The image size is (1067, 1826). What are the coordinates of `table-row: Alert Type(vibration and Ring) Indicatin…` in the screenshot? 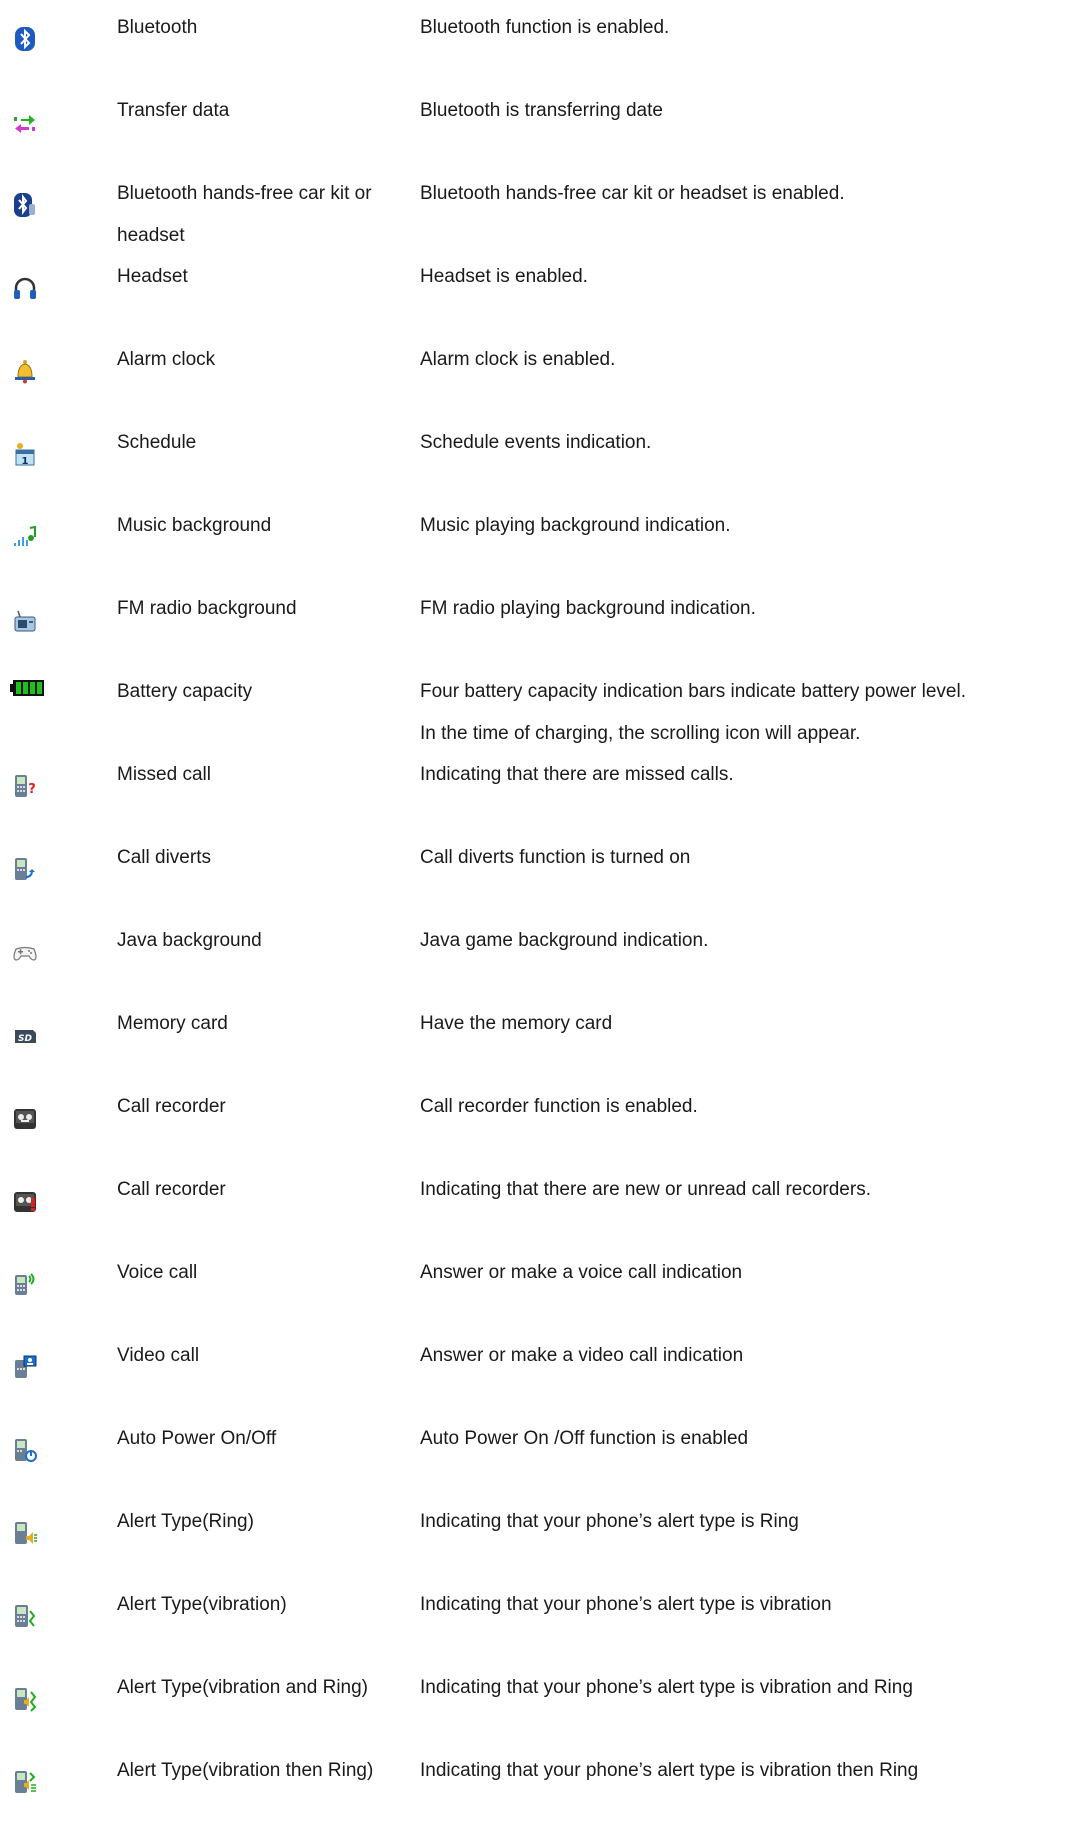 It's located at (533, 1701).